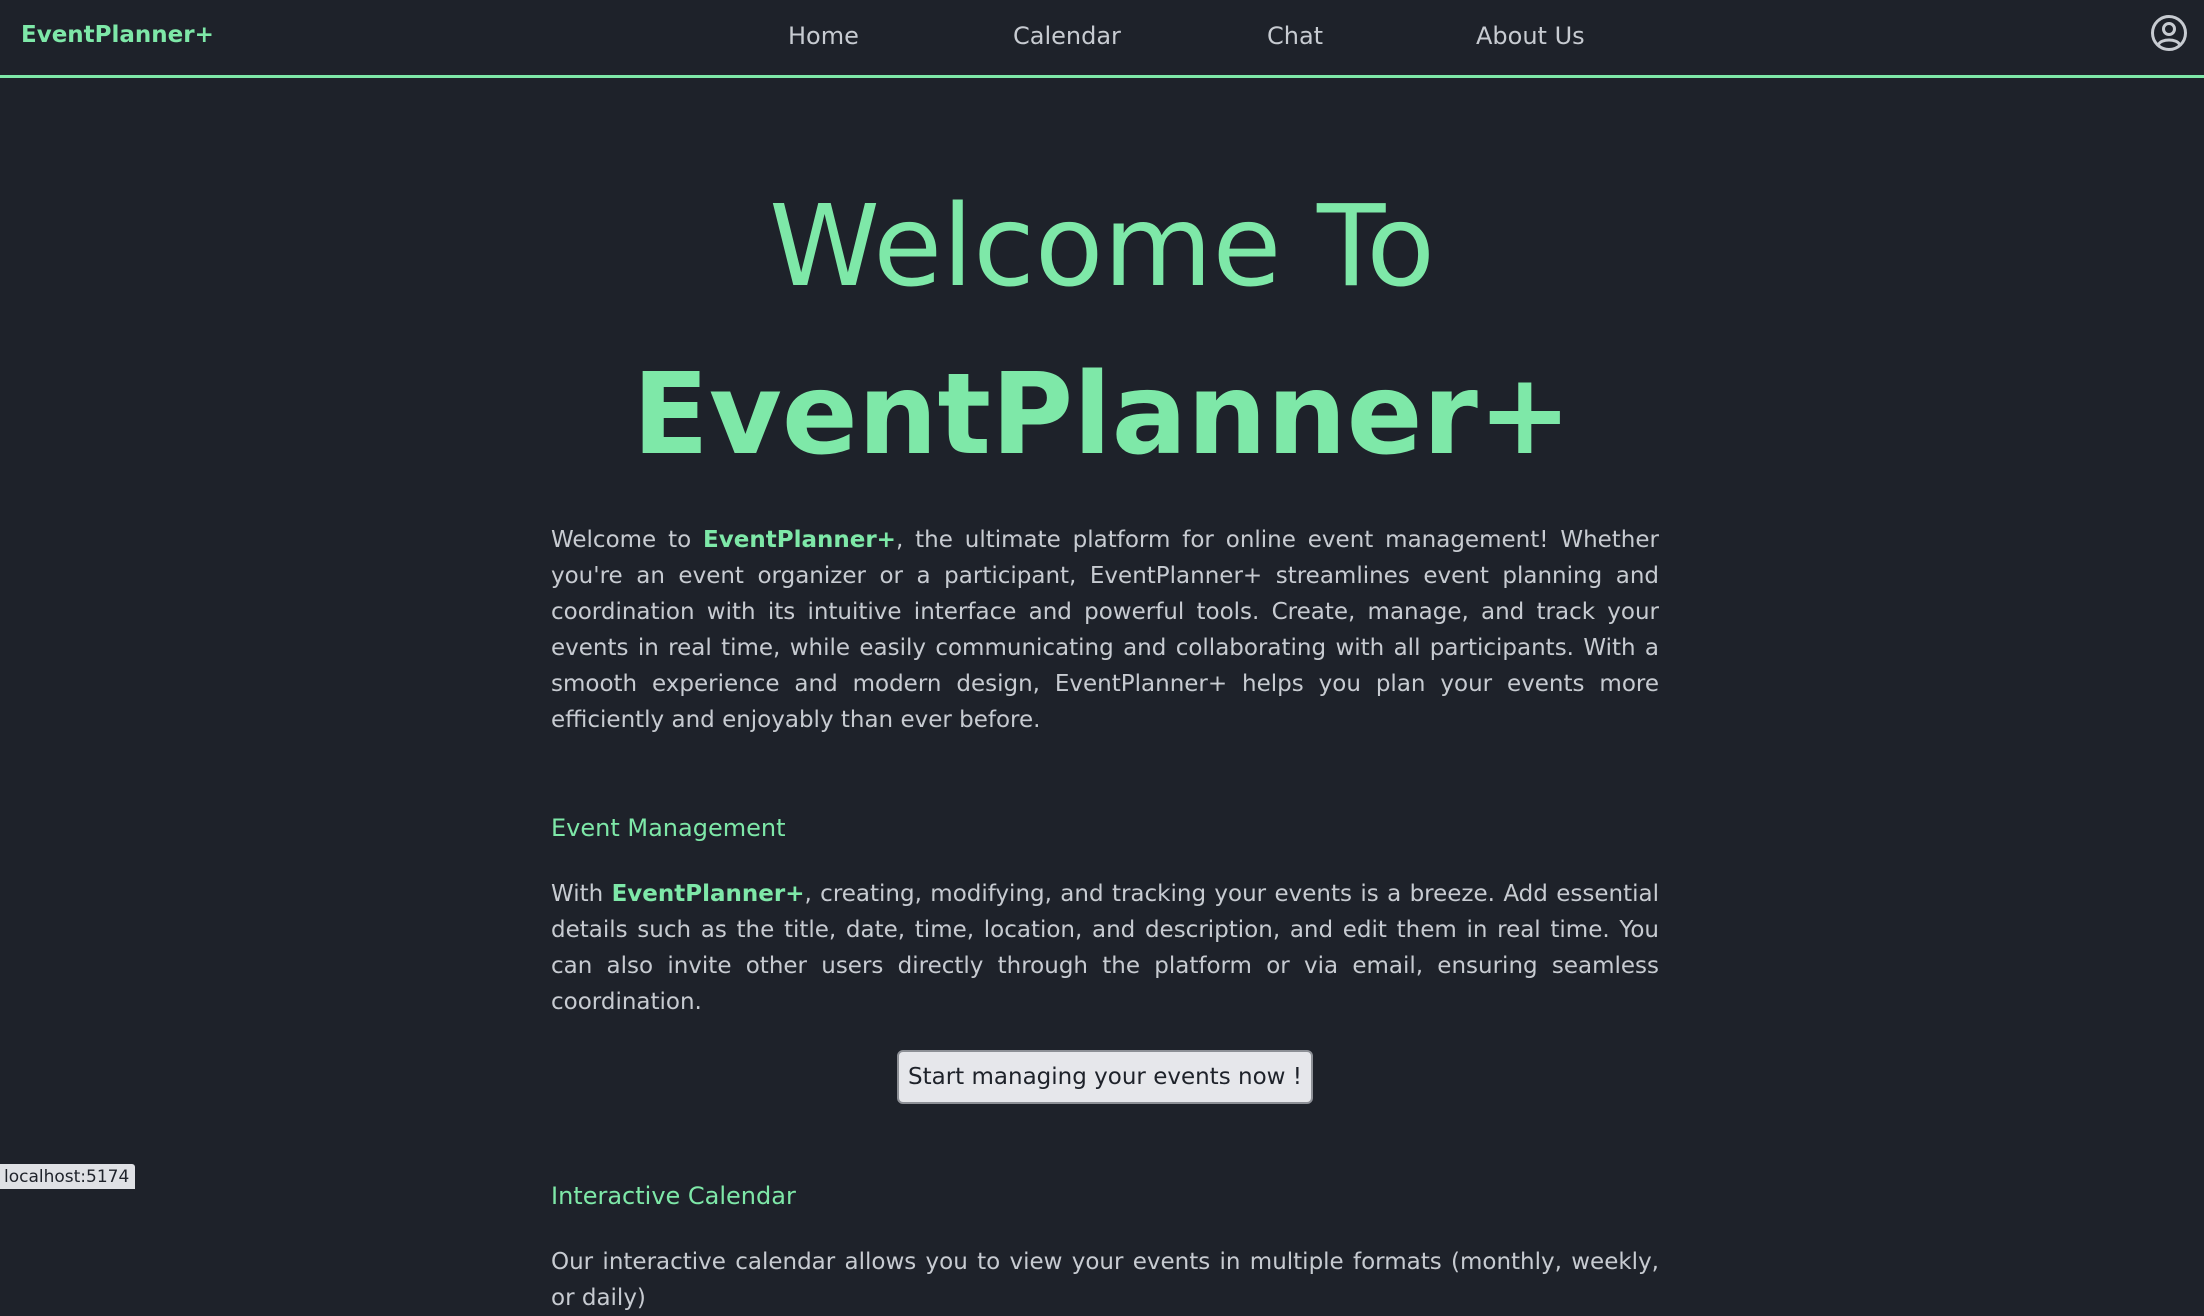  I want to click on hero-welcome-heading: Welcome To, so click(1102, 247).